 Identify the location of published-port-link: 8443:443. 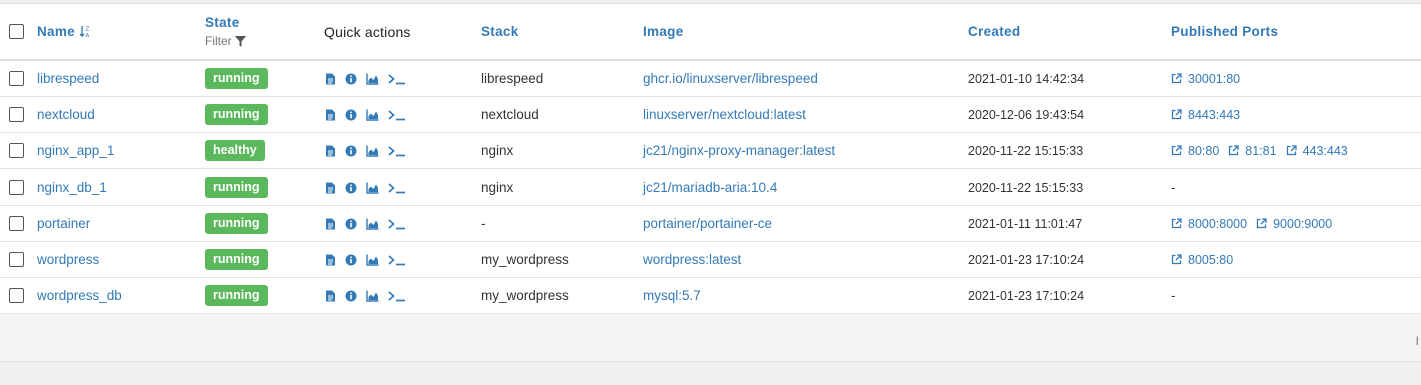
(1205, 115).